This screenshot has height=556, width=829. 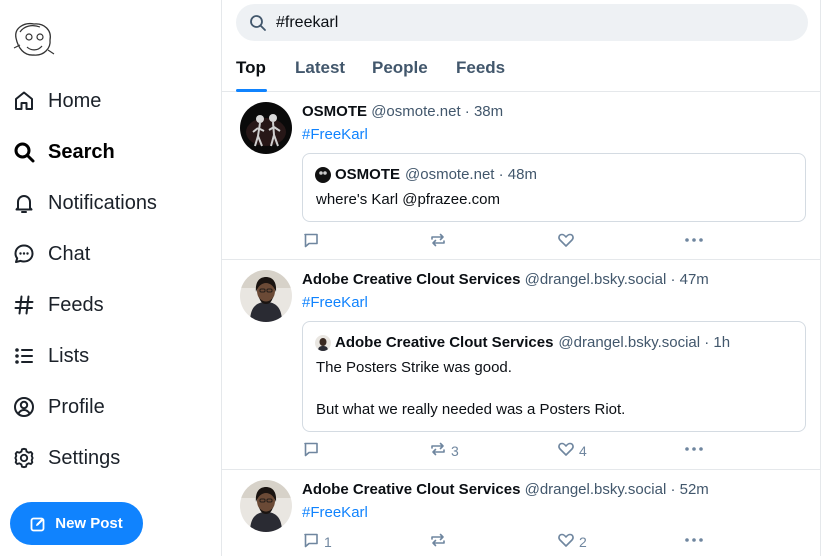 I want to click on author-handle: @drangel.bsky.social · 52m, so click(x=617, y=489).